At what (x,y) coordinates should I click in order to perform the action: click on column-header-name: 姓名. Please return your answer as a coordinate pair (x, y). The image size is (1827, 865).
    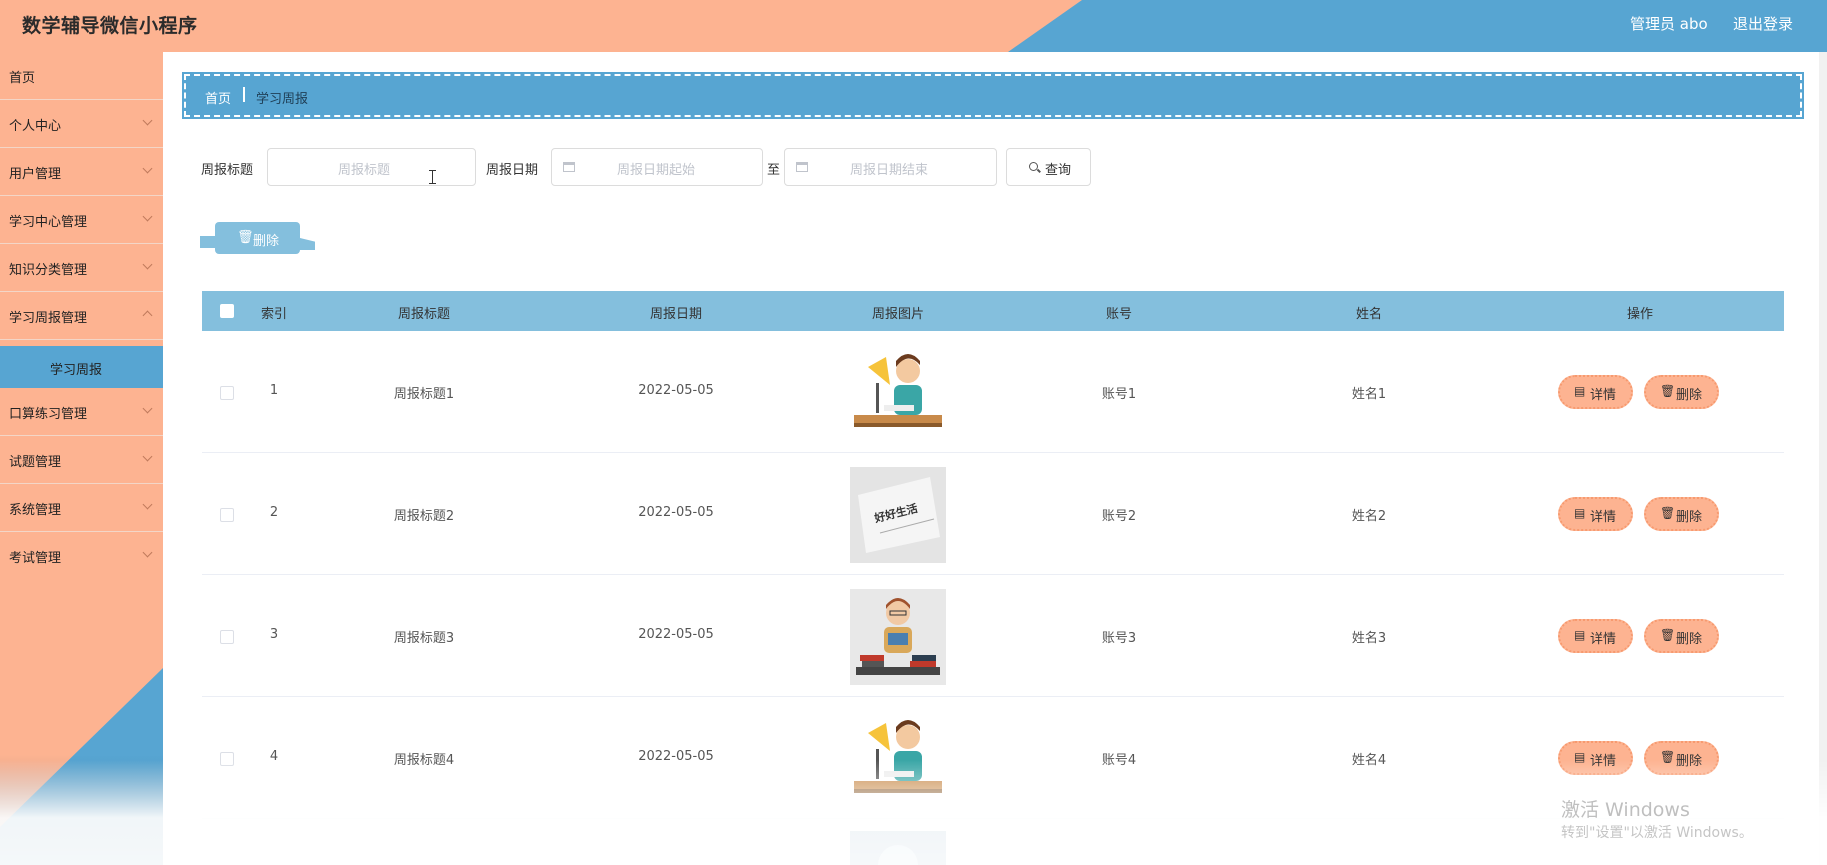
    Looking at the image, I should click on (1369, 314).